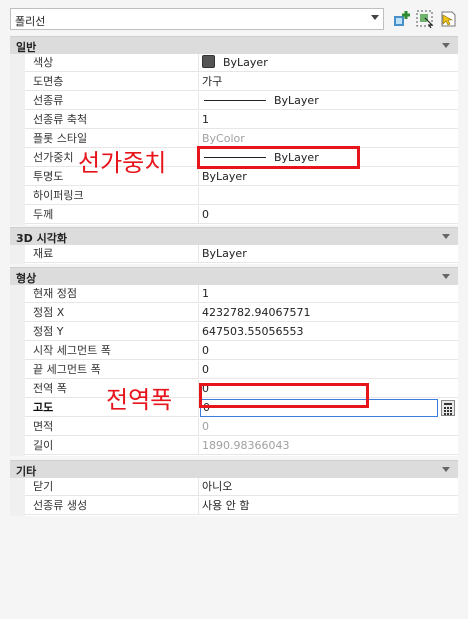 Image resolution: width=468 pixels, height=619 pixels. I want to click on prop-row-linetype-generation: 선종류 생성 사용 안 함, so click(234, 506).